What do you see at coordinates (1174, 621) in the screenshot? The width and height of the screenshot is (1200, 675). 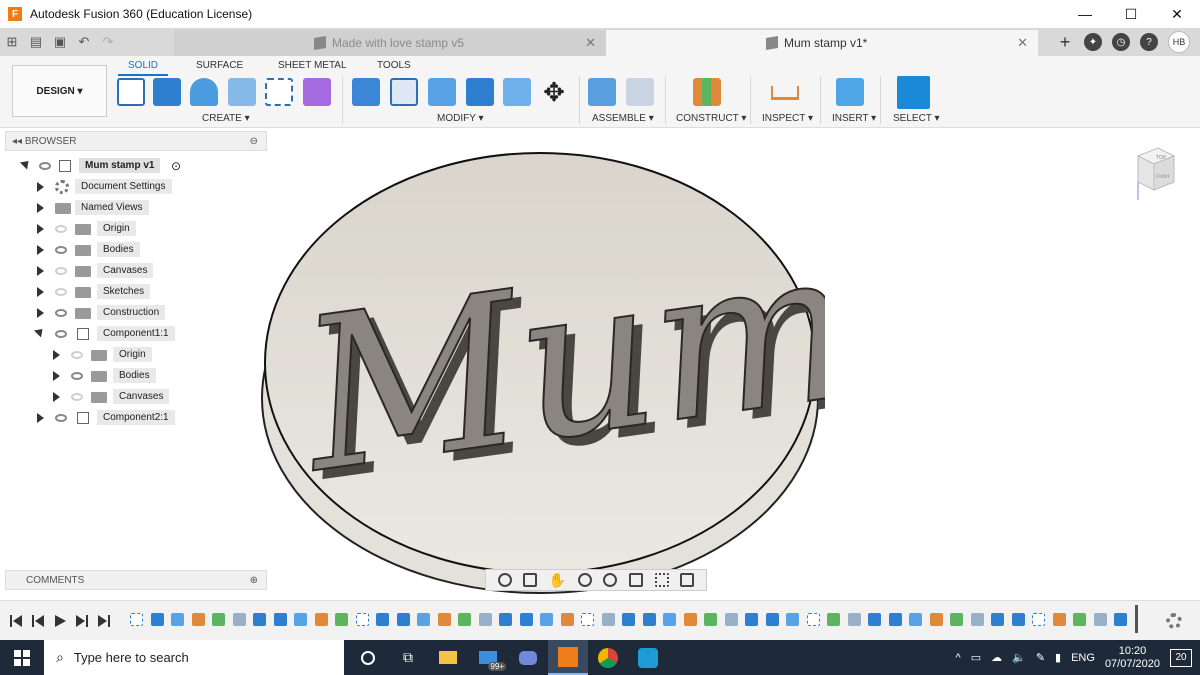 I see `timeline-settings-gear-icon` at bounding box center [1174, 621].